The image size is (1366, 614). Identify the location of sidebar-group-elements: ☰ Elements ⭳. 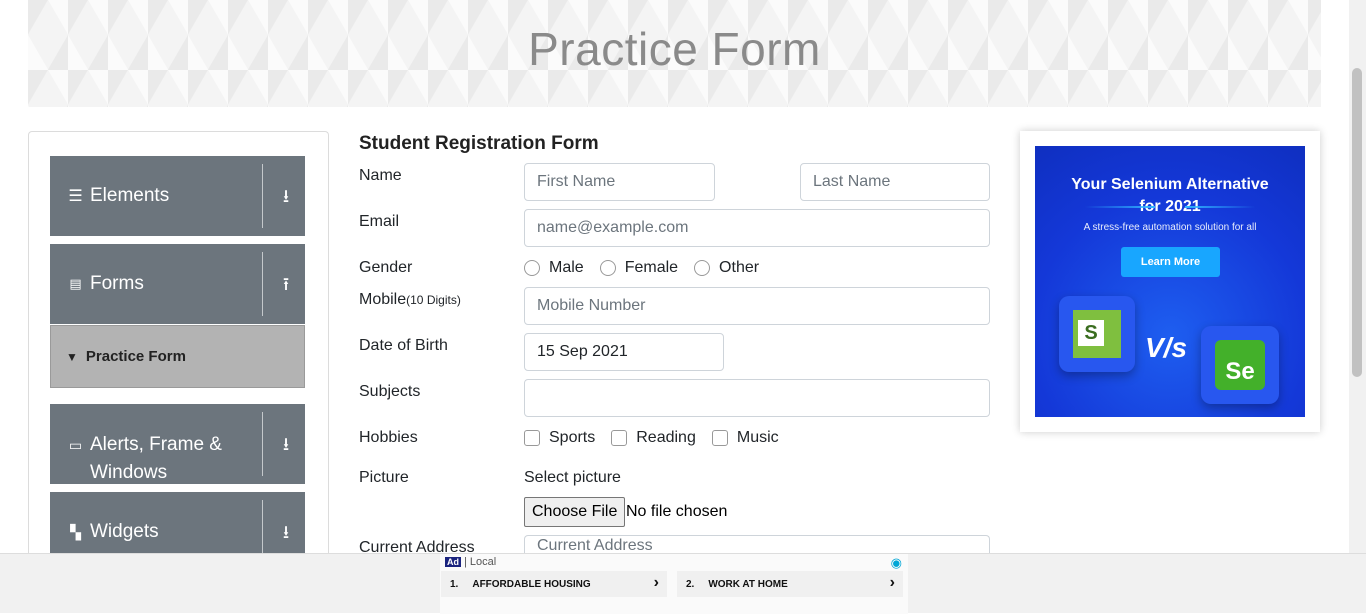
(177, 196).